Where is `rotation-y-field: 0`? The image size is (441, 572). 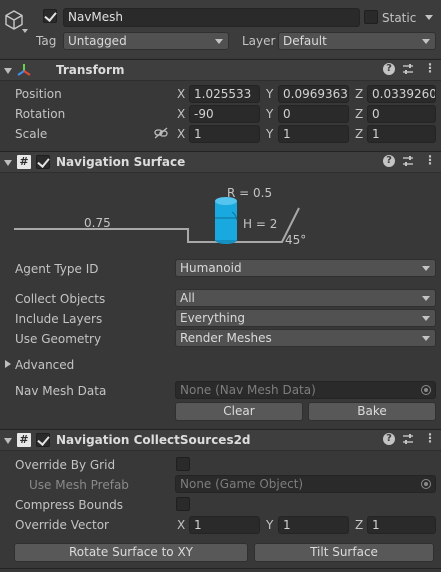
rotation-y-field: 0 is located at coordinates (313, 114).